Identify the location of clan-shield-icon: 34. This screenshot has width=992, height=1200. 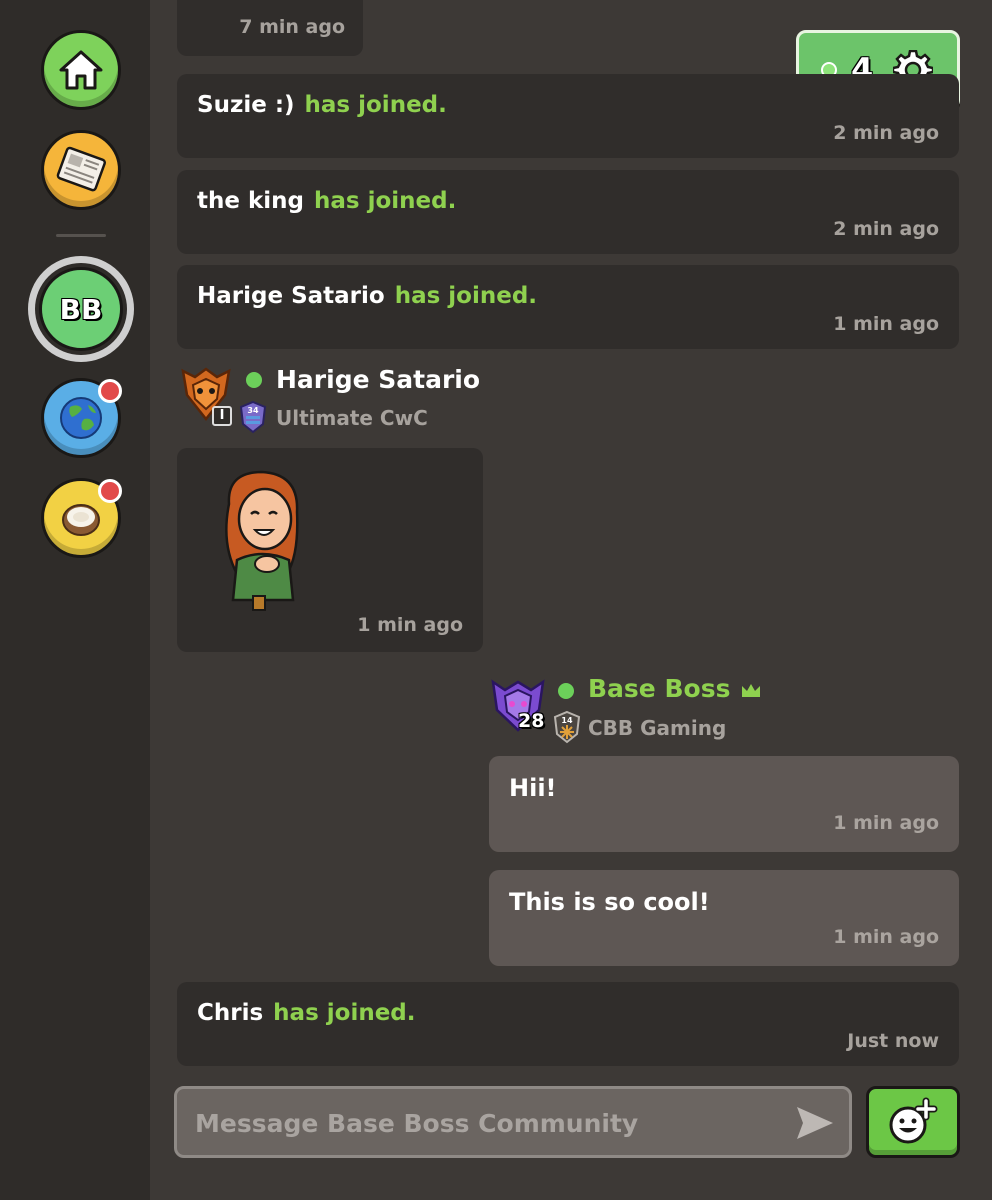
(253, 417).